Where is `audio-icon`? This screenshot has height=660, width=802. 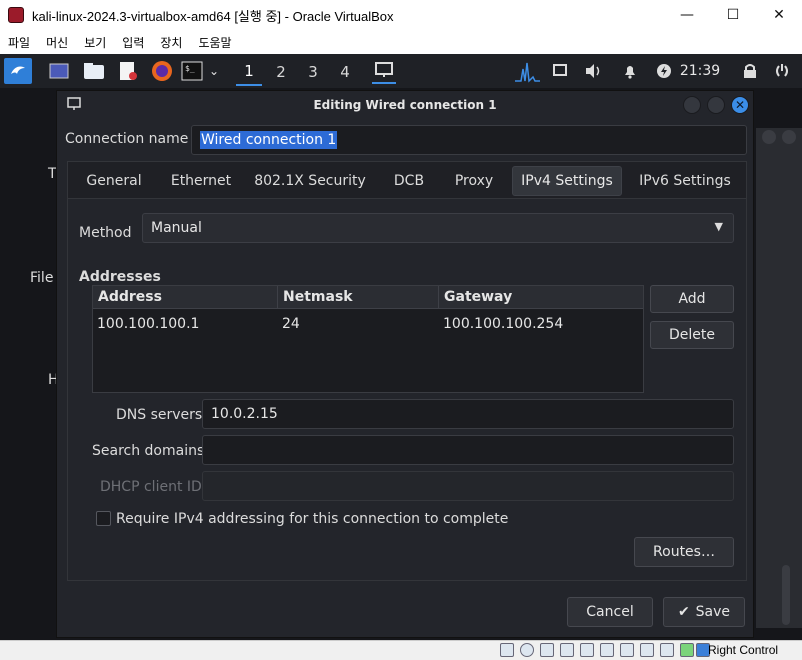
audio-icon is located at coordinates (547, 650).